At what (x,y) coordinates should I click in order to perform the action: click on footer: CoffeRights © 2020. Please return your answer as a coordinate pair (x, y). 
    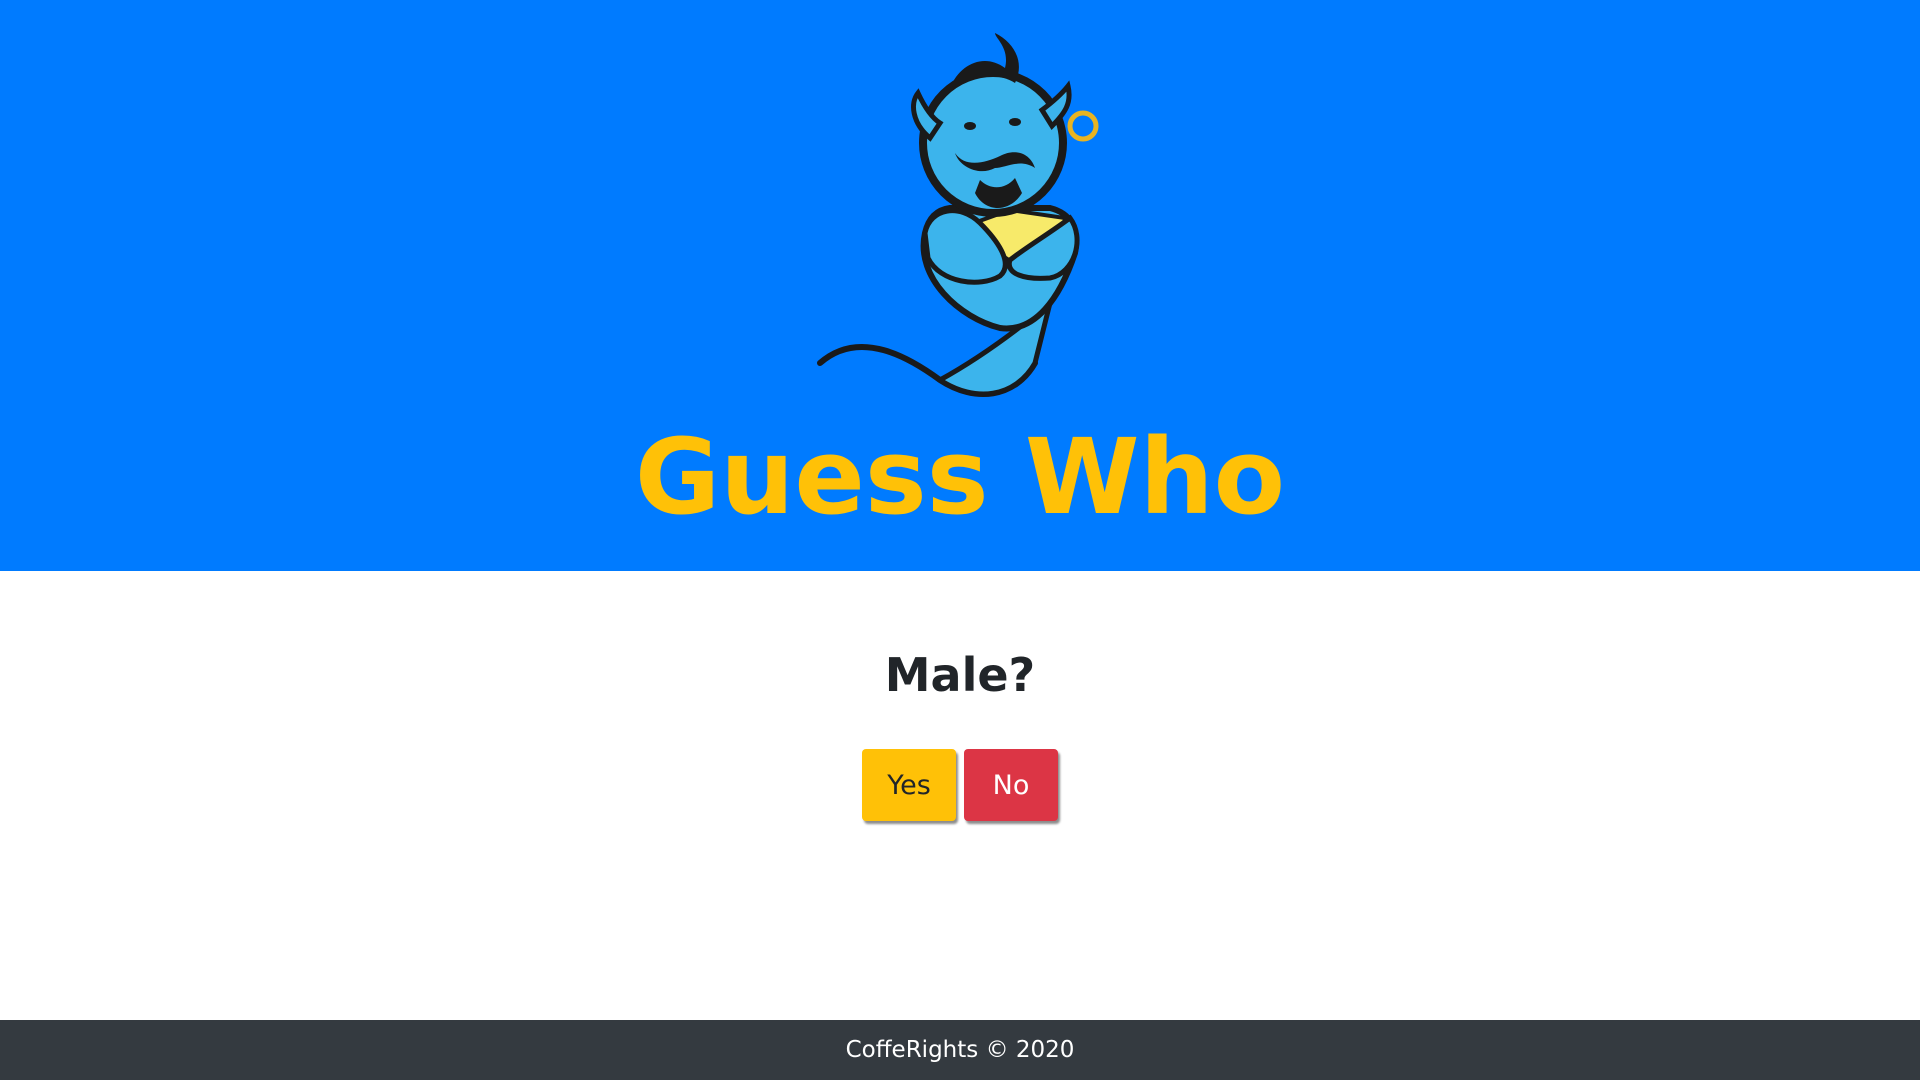
    Looking at the image, I should click on (960, 1050).